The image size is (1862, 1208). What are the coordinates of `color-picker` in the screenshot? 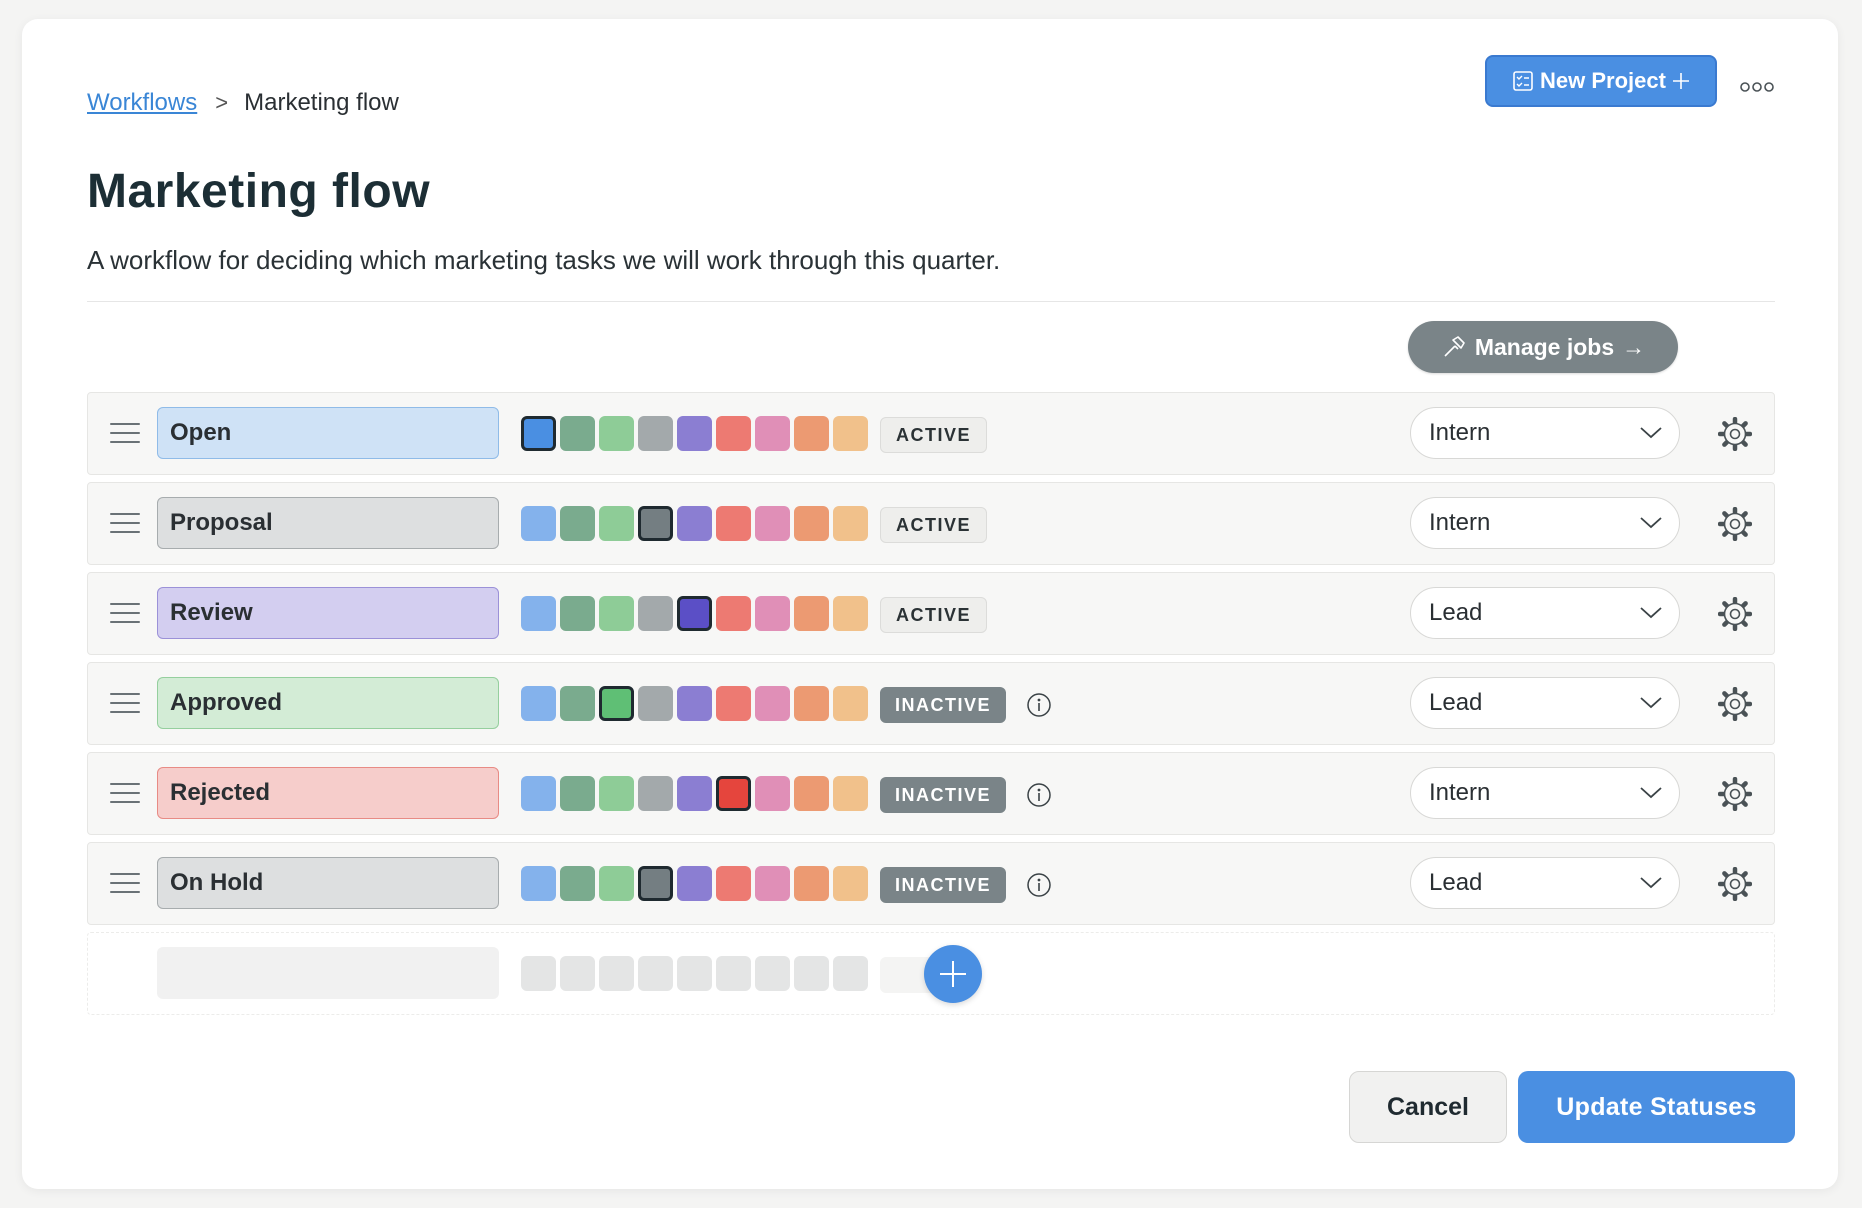 It's located at (694, 433).